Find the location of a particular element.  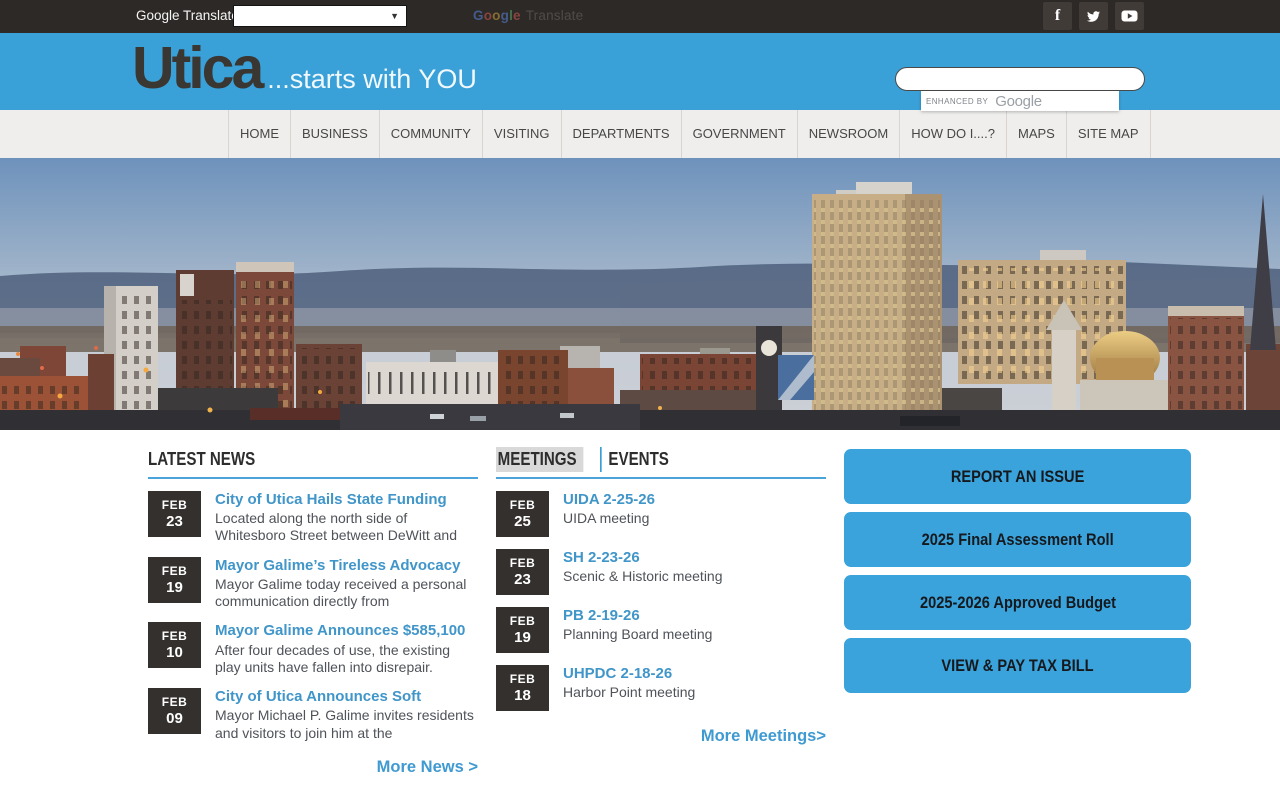

facebook-button: f is located at coordinates (1057, 16).